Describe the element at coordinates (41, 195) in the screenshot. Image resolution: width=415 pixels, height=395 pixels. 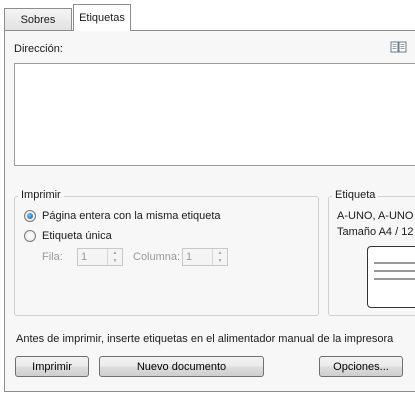
I see `print-group-legend: Imprimir` at that location.